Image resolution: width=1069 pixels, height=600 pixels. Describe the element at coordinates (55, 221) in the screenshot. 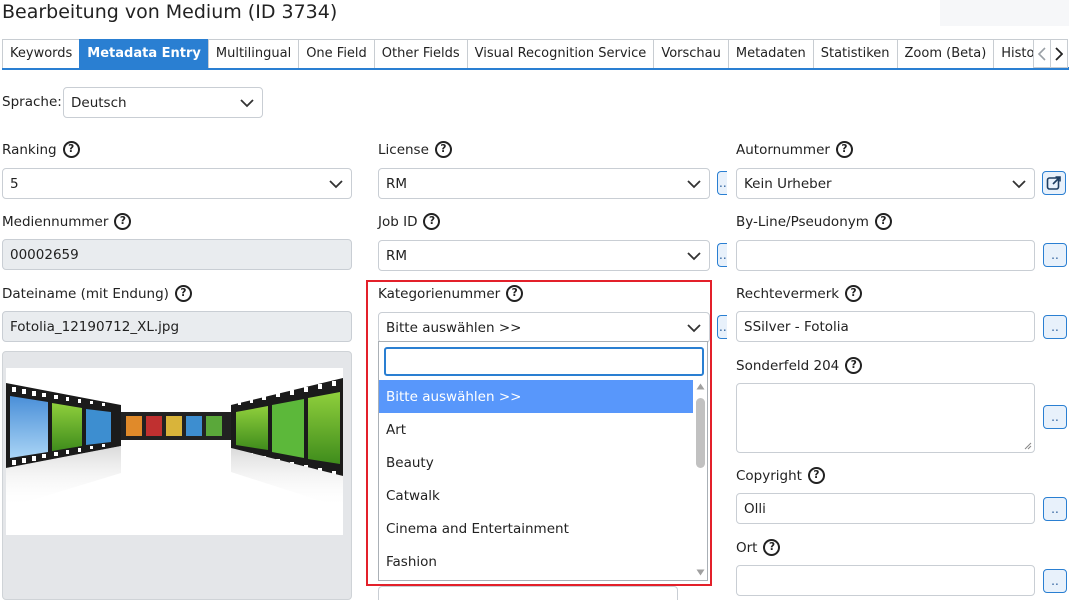

I see `mediennummer-label-text: Mediennummer` at that location.